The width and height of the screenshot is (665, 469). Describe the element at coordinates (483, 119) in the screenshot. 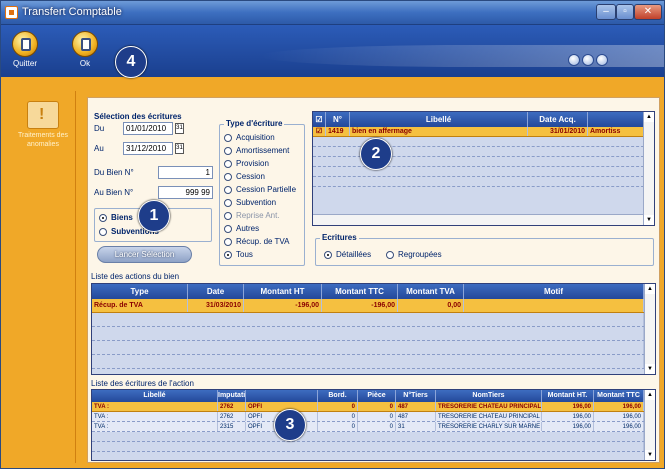

I see `biens-grid-header: ☑ N° Libellé Date Acq.` at that location.